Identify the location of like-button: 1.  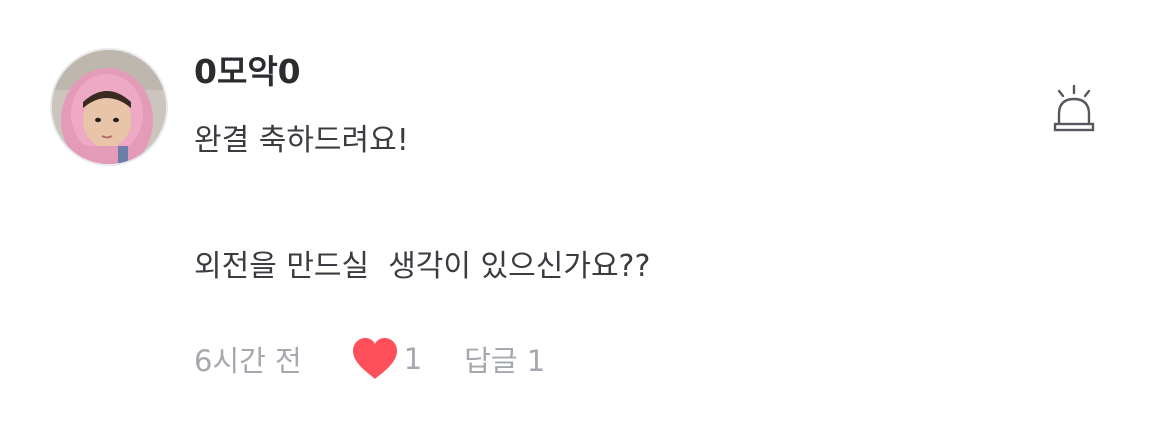
(386, 359).